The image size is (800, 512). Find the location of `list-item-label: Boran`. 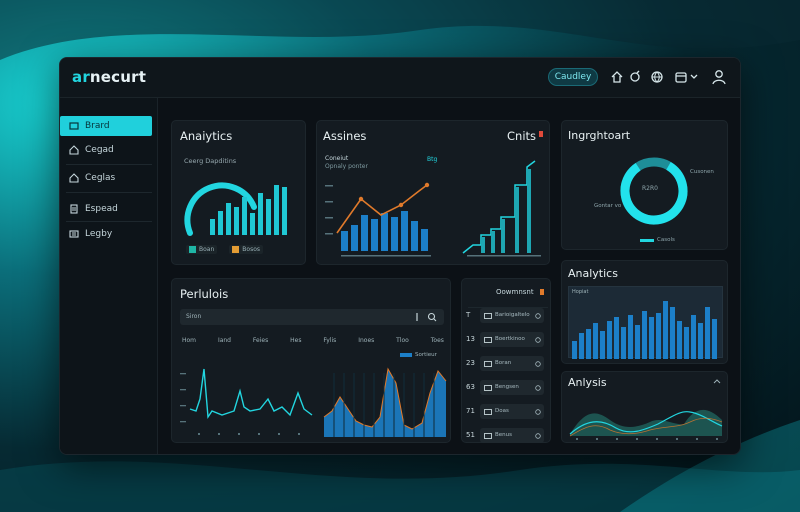

list-item-label: Boran is located at coordinates (503, 363).